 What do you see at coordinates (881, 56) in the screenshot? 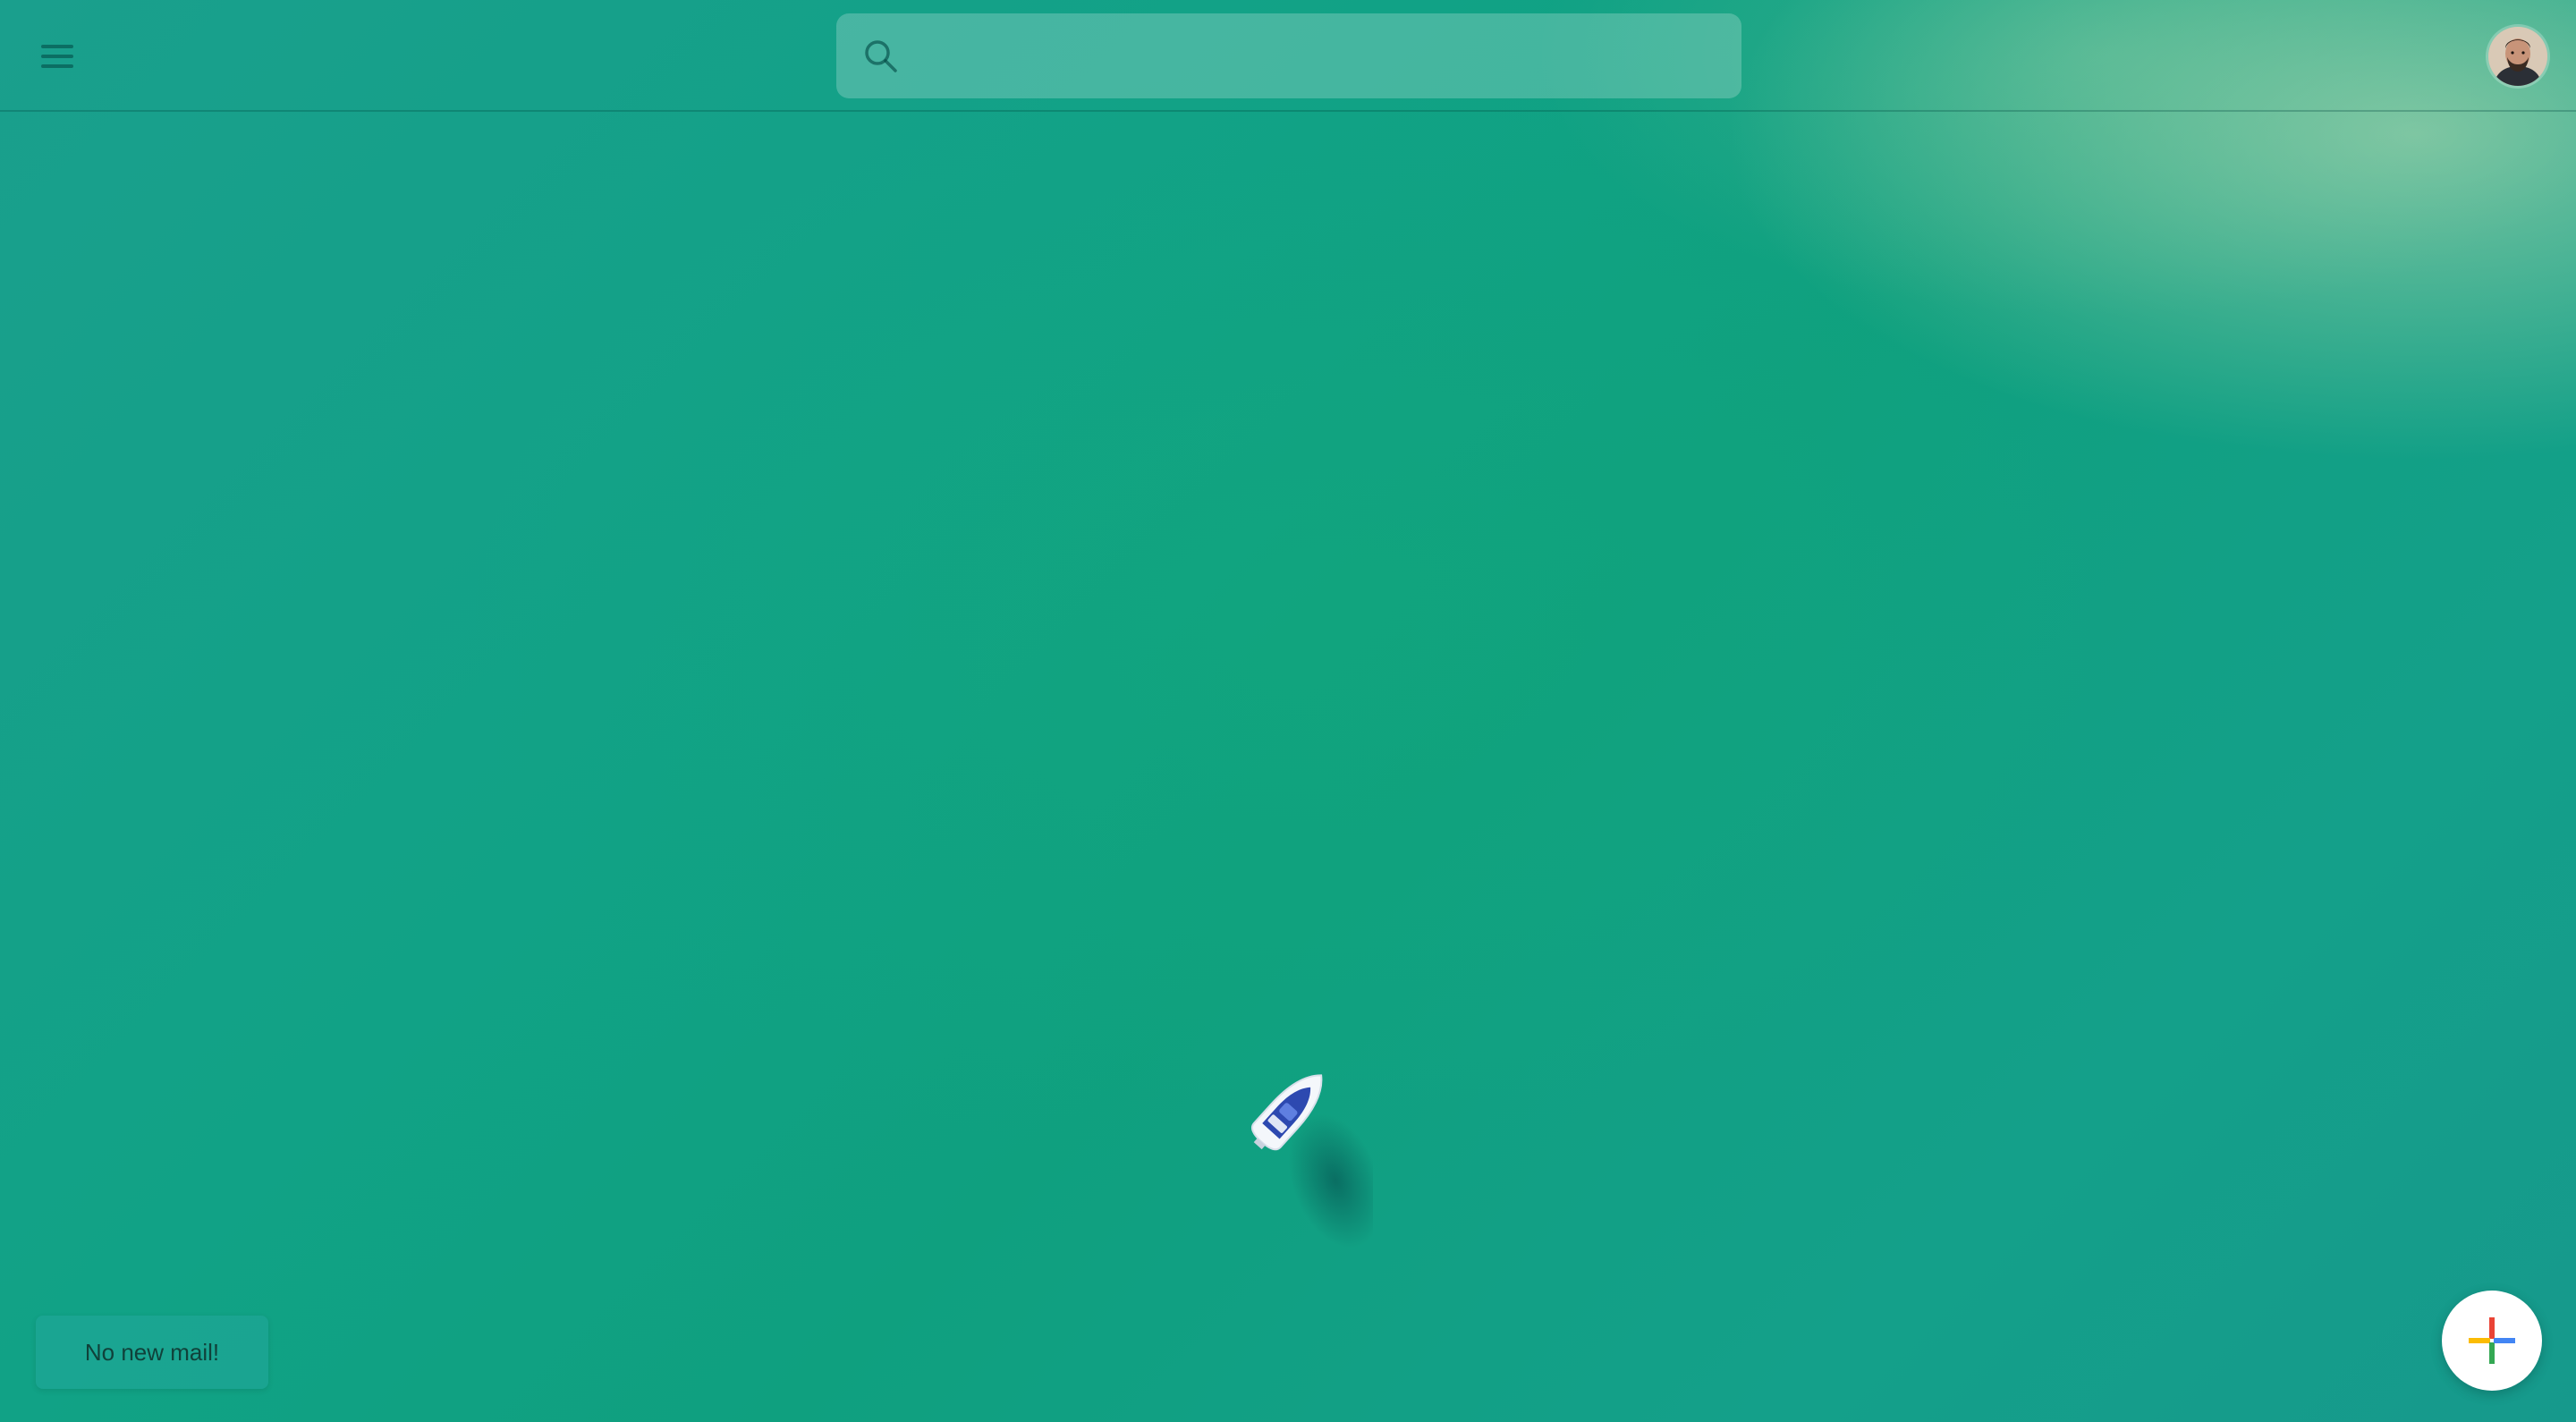
I see `search-icon` at bounding box center [881, 56].